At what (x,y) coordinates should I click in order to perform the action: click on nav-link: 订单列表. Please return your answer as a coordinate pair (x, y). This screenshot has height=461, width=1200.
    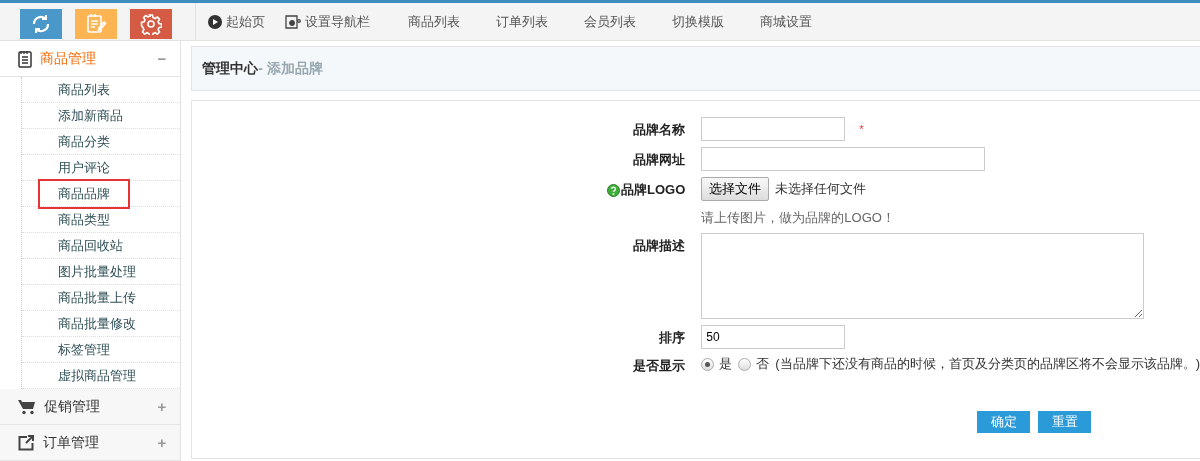
    Looking at the image, I should click on (522, 21).